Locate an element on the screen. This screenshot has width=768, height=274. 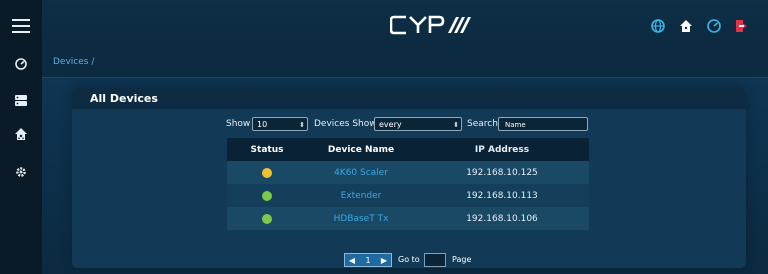
sidebar is located at coordinates (21, 137).